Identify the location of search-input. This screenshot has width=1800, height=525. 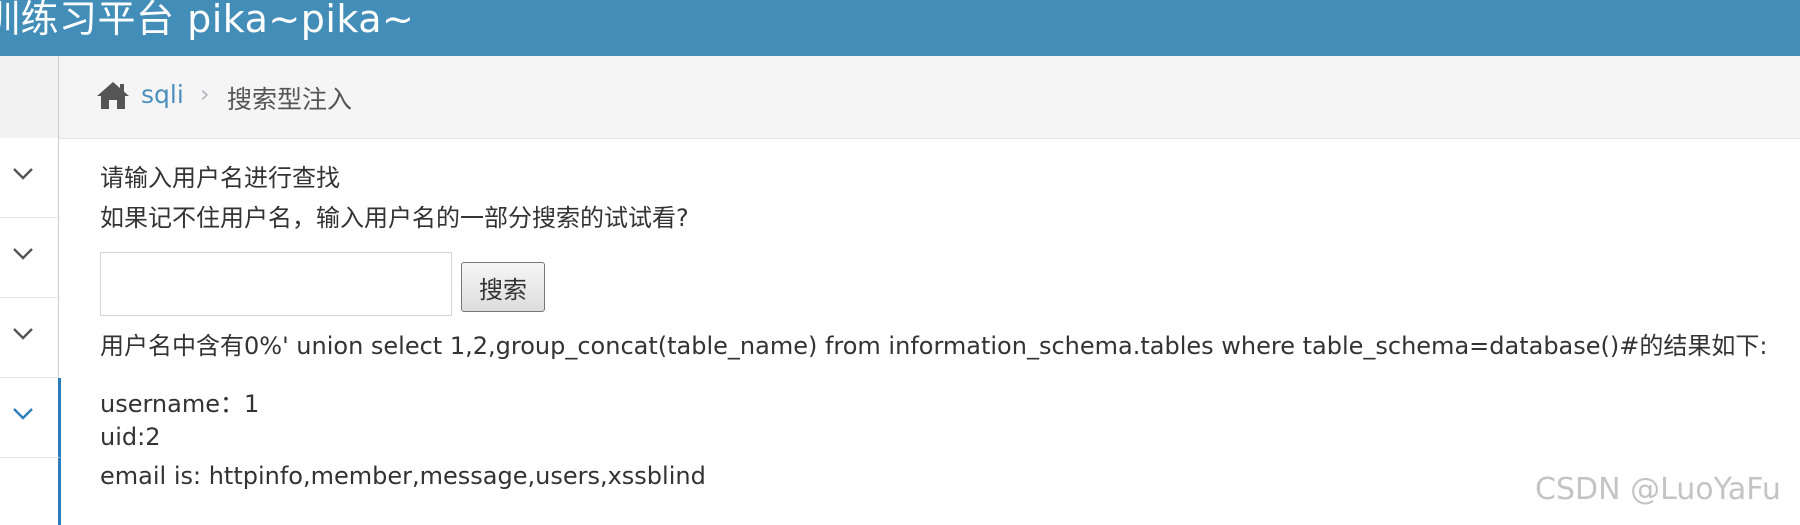
(276, 284).